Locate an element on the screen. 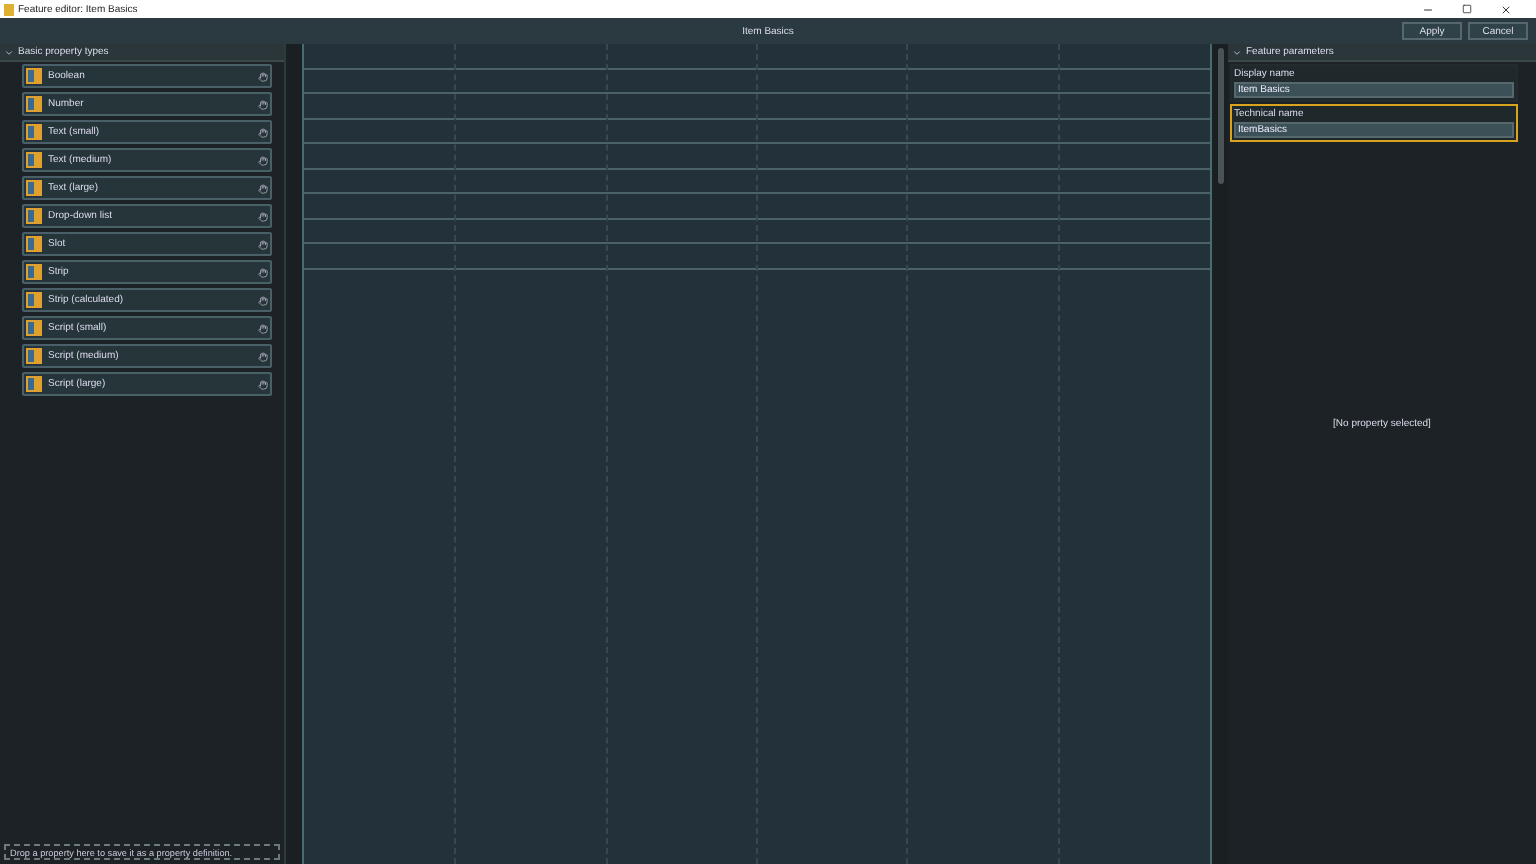 The height and width of the screenshot is (864, 1536). minimize-icon is located at coordinates (1428, 9).